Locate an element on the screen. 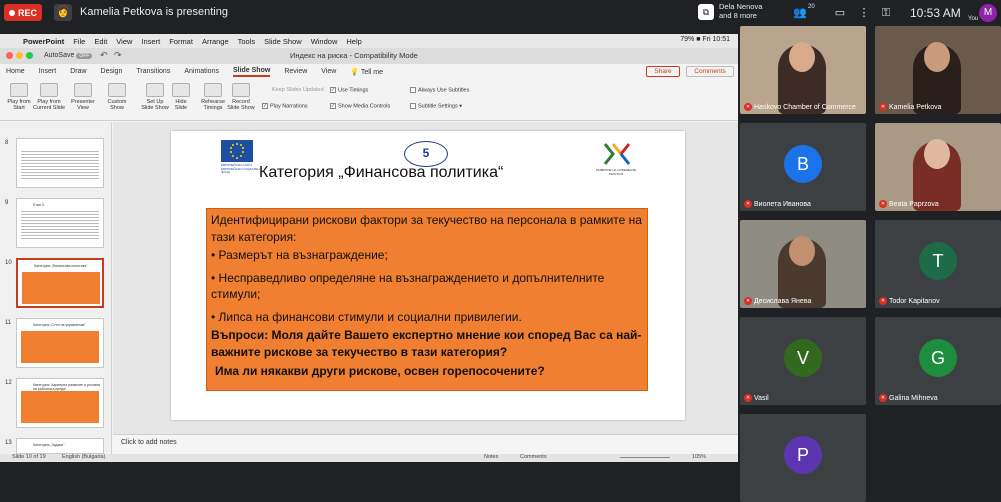 Image resolution: width=1001 pixels, height=502 pixels. tab-slide-show: Slide Show is located at coordinates (251, 71).